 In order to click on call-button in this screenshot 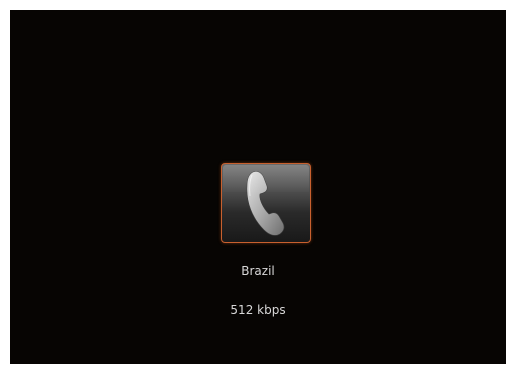, I will do `click(266, 203)`.